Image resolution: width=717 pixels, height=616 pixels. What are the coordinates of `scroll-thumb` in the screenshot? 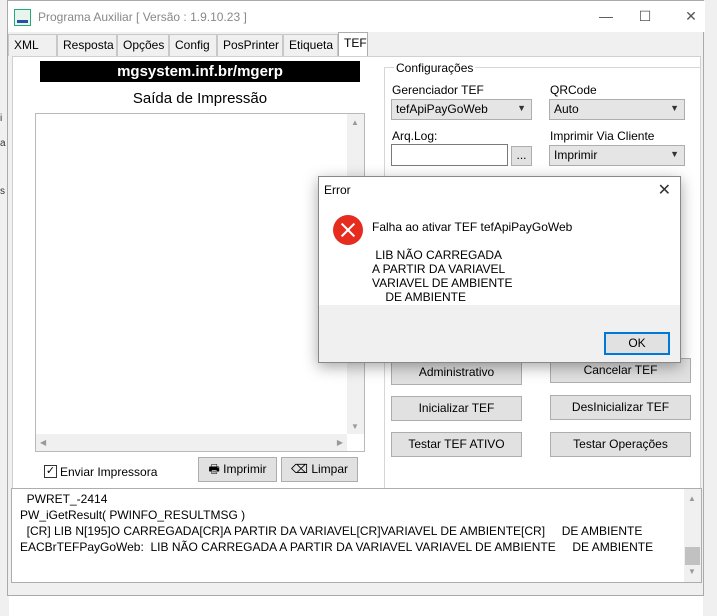 It's located at (692, 556).